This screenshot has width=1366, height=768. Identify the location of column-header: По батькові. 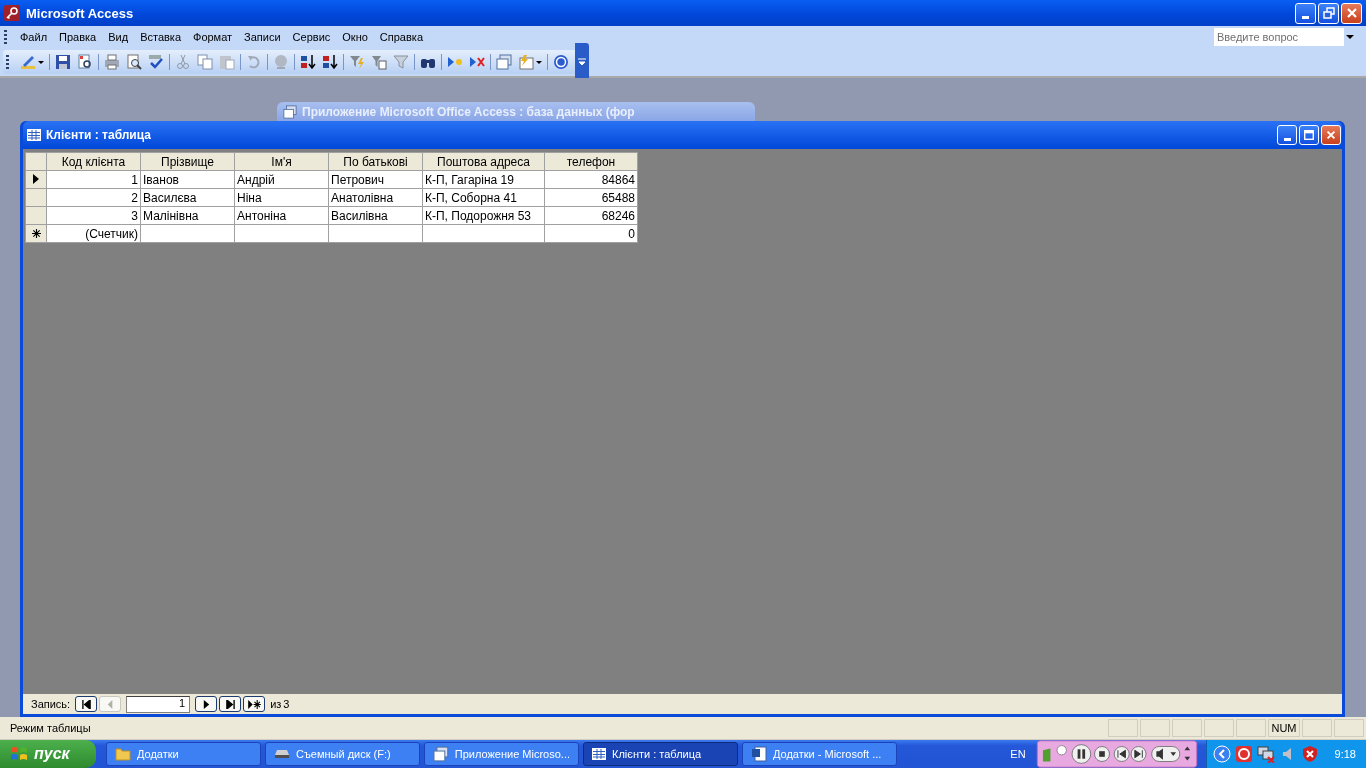
(375, 161).